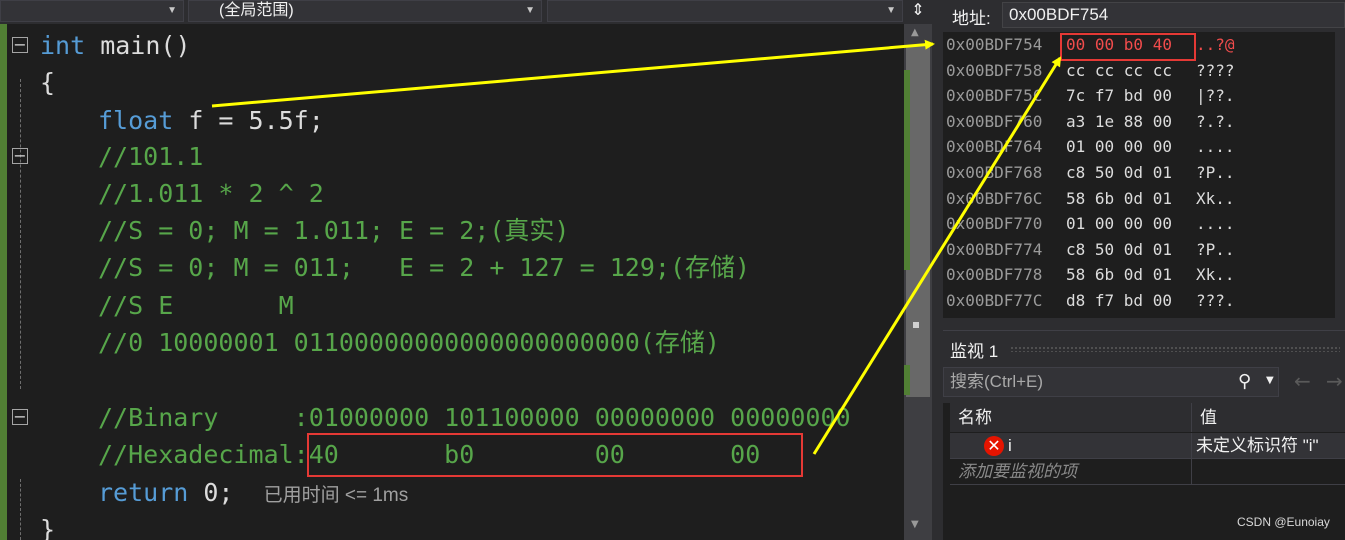  What do you see at coordinates (1283, 522) in the screenshot?
I see `watermark: CSDN @Eunoiay` at bounding box center [1283, 522].